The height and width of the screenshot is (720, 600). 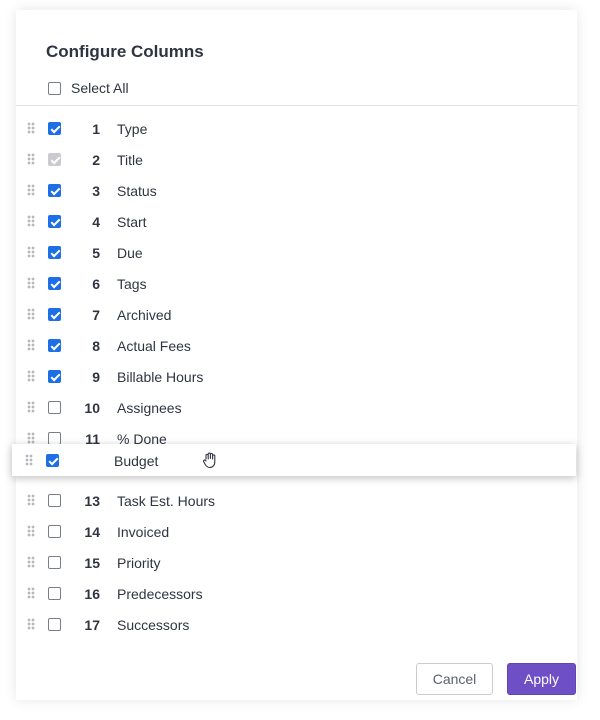 What do you see at coordinates (209, 460) in the screenshot?
I see `grab-hand-icon` at bounding box center [209, 460].